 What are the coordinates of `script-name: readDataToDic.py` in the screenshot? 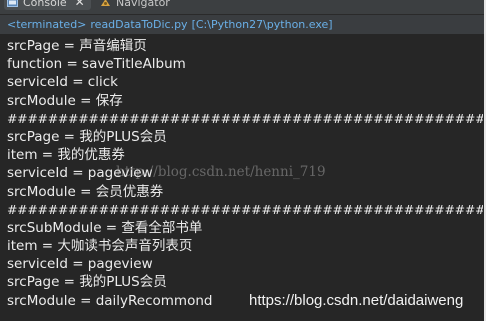 It's located at (139, 24).